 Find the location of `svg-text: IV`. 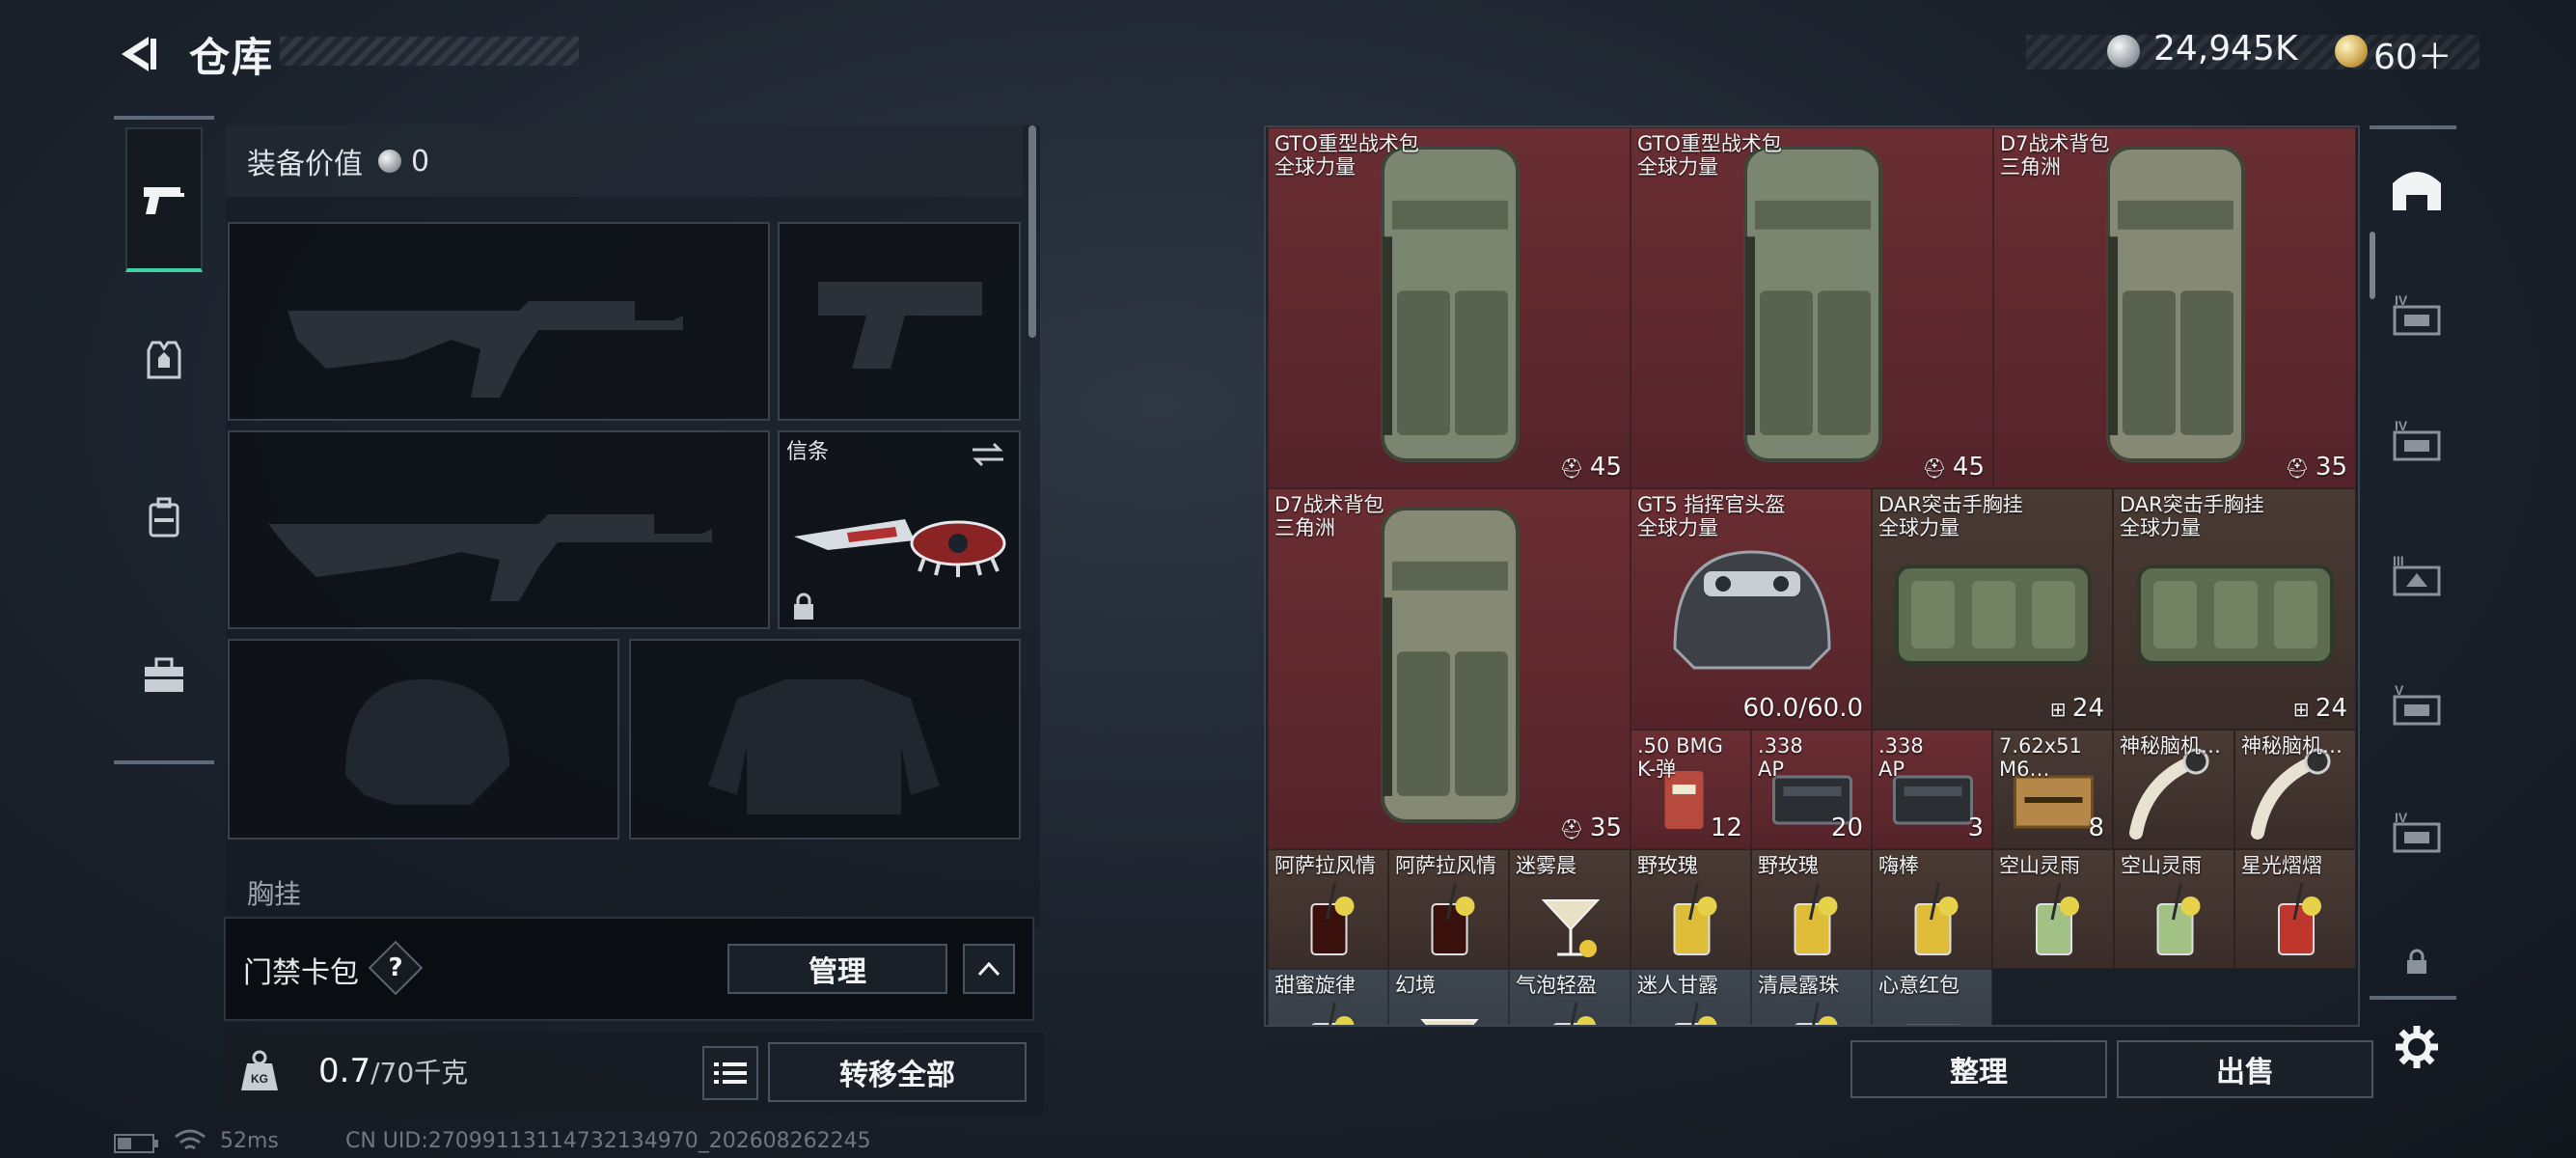

svg-text: IV is located at coordinates (2401, 426).